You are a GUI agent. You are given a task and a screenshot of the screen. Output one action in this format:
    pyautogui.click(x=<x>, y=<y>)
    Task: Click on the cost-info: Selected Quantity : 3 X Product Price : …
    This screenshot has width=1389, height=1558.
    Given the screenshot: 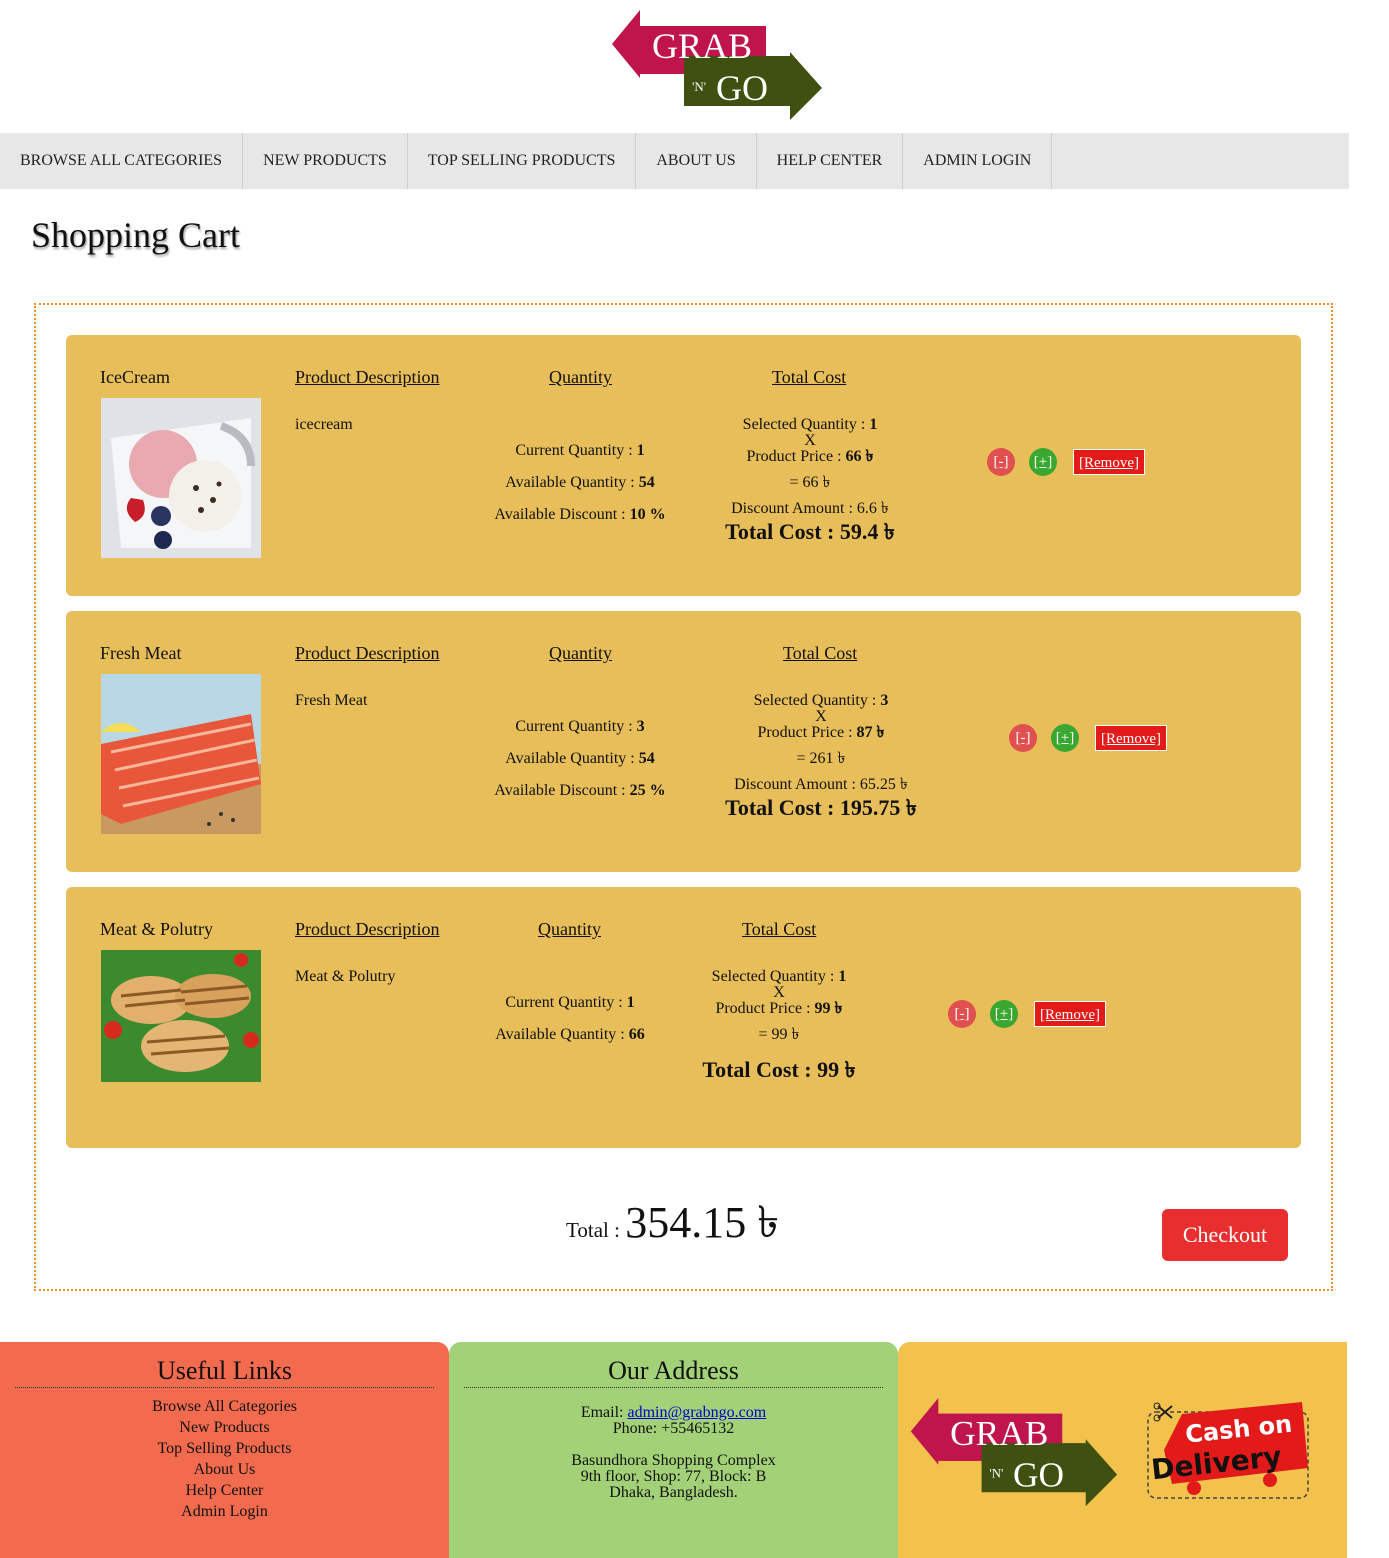 What is the action you would take?
    pyautogui.click(x=821, y=756)
    